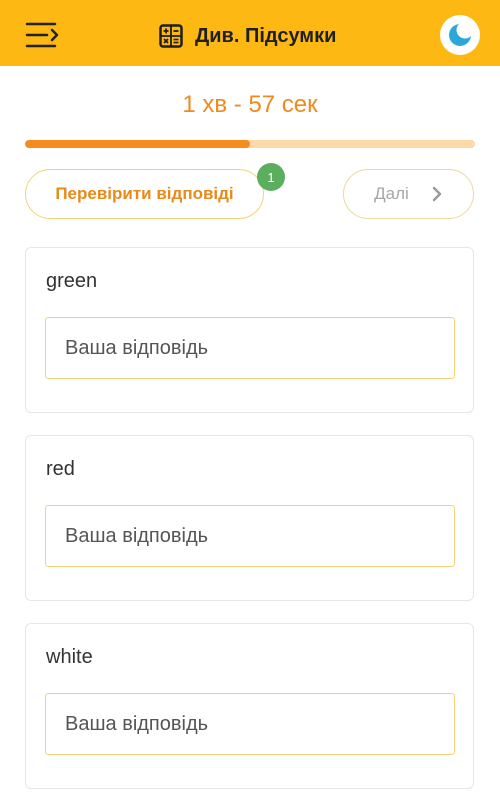  Describe the element at coordinates (137, 144) in the screenshot. I see `progress-fill` at that location.